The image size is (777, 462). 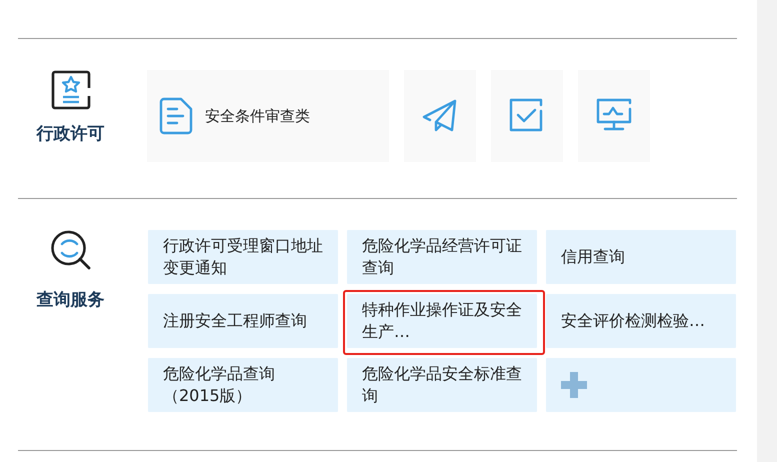 I want to click on document-icon, so click(x=176, y=116).